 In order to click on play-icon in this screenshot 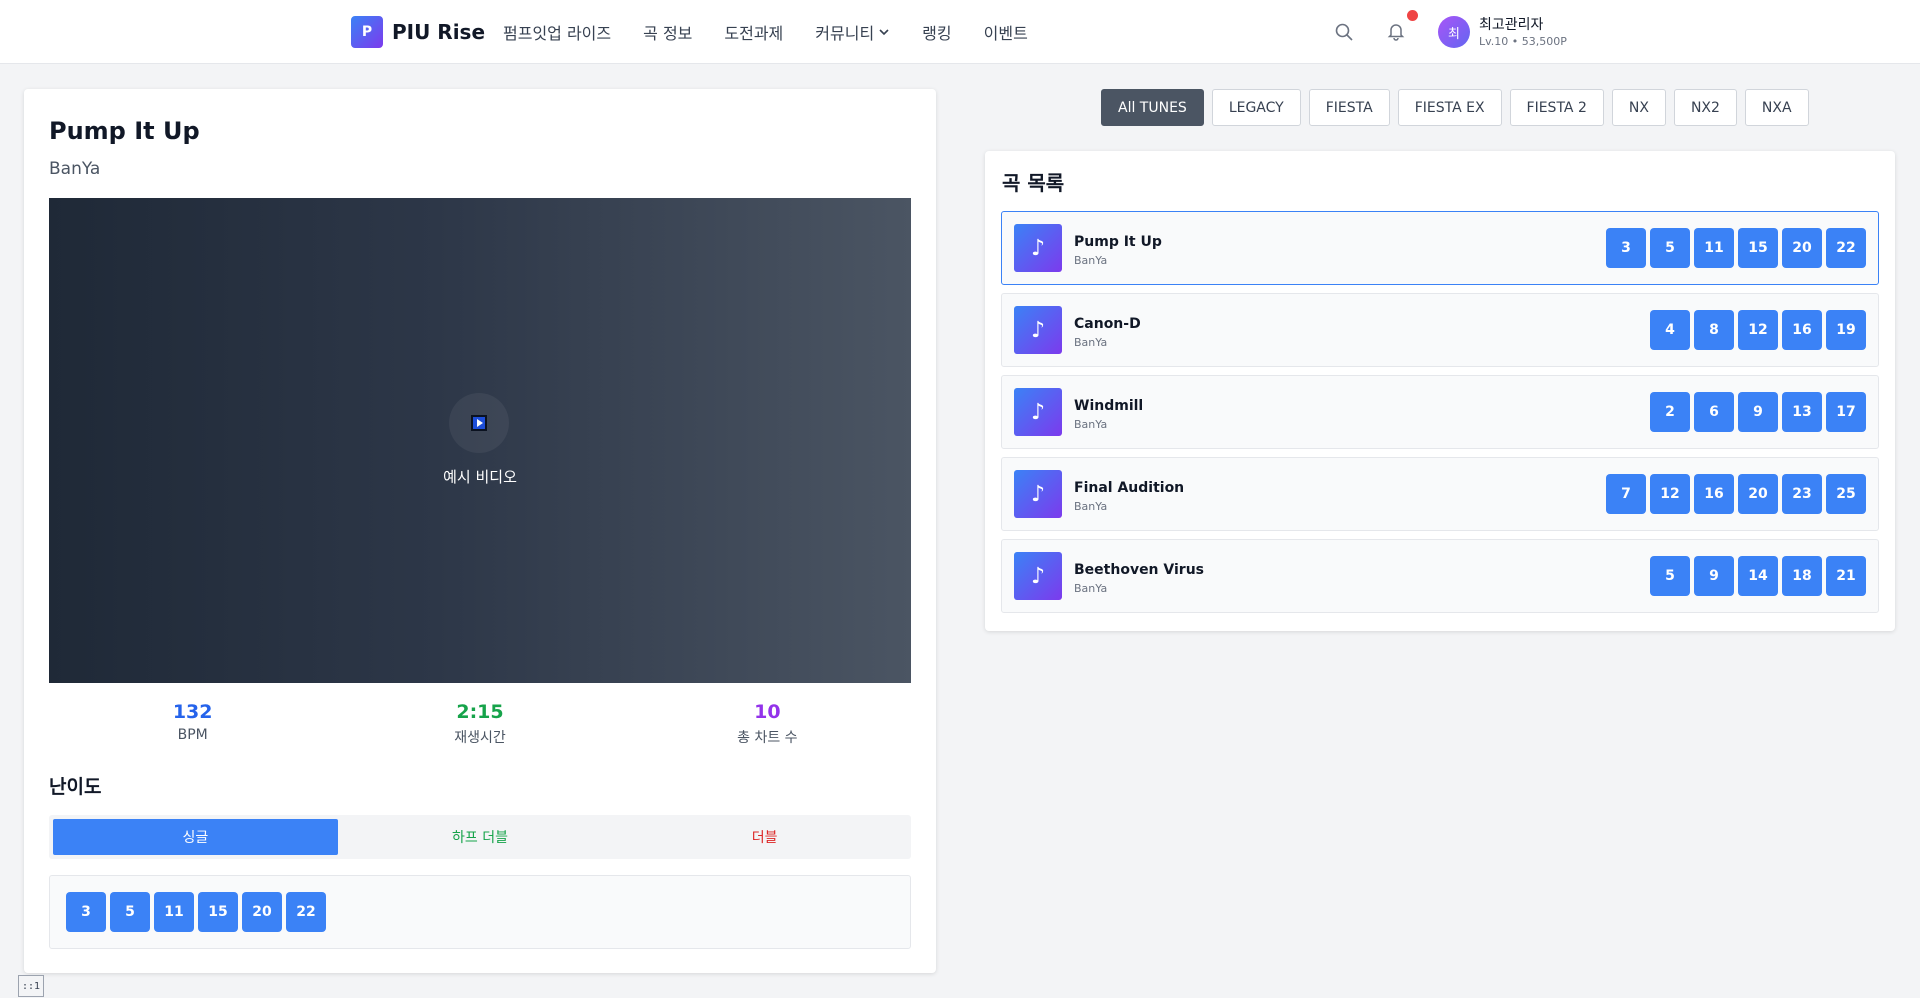, I will do `click(479, 423)`.